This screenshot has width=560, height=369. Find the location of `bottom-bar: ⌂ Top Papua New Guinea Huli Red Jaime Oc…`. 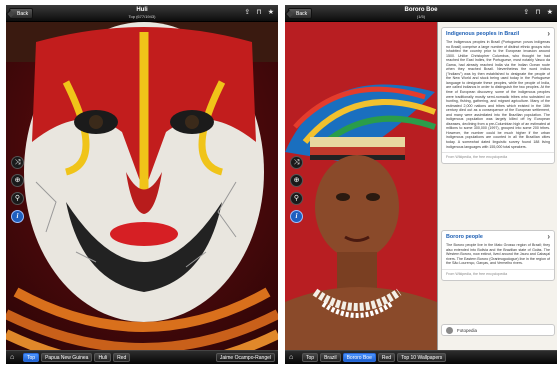

bottom-bar: ⌂ Top Papua New Guinea Huli Red Jaime Oc… is located at coordinates (142, 357).